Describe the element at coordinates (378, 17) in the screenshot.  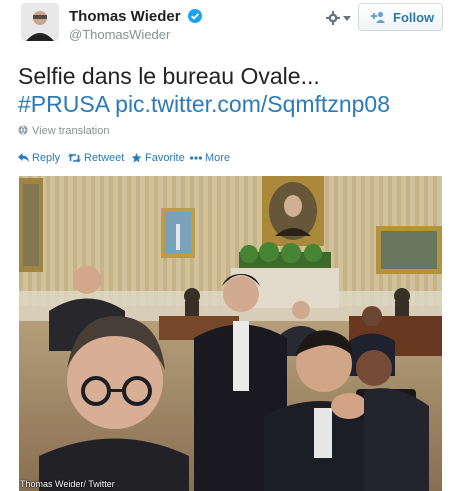
I see `add-user-icon` at that location.